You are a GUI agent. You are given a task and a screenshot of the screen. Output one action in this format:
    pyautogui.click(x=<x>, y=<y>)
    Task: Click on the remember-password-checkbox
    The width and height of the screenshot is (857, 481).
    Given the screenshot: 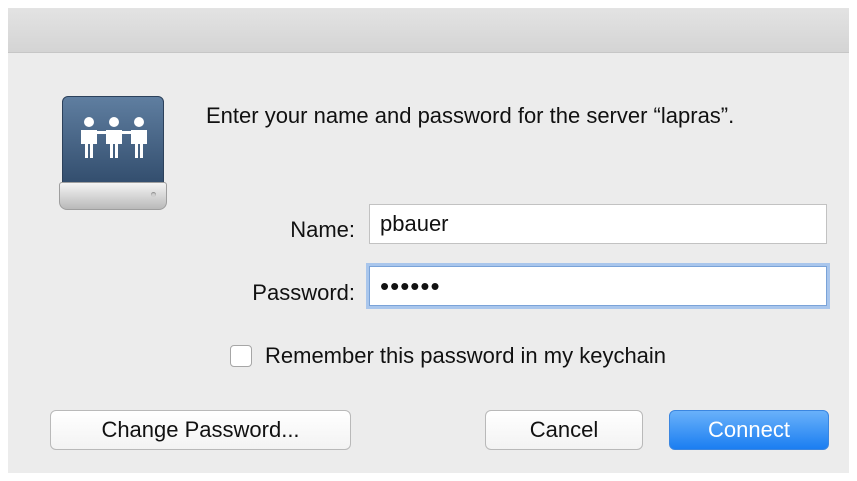 What is the action you would take?
    pyautogui.click(x=241, y=356)
    